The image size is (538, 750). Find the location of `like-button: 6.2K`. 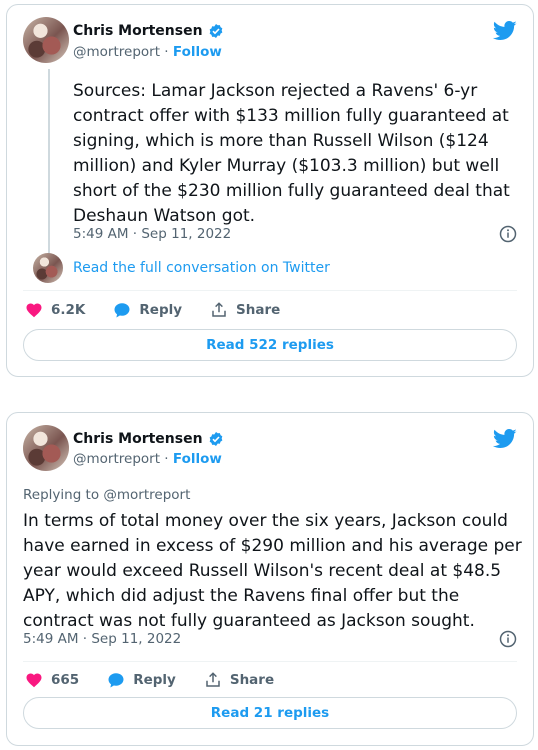

like-button: 6.2K is located at coordinates (55, 310).